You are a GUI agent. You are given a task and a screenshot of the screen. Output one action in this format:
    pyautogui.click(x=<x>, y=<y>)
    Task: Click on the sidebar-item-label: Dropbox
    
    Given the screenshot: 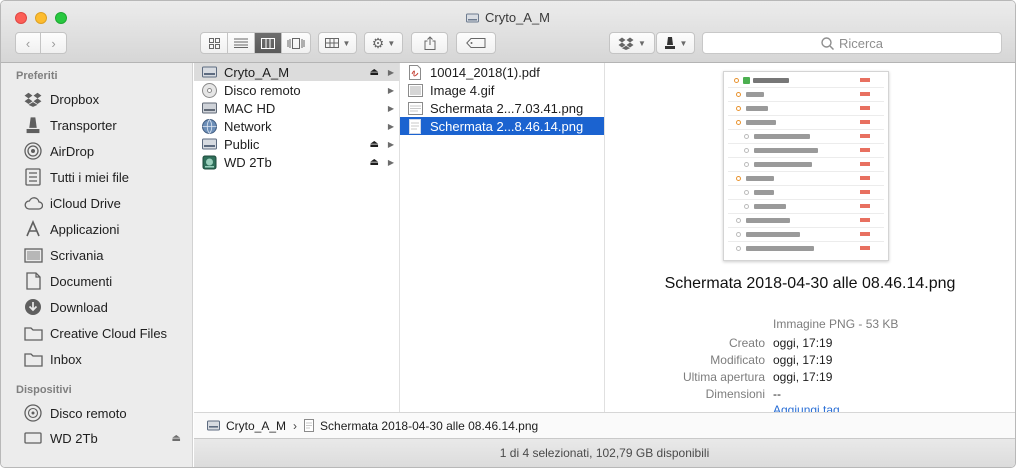 What is the action you would take?
    pyautogui.click(x=75, y=99)
    